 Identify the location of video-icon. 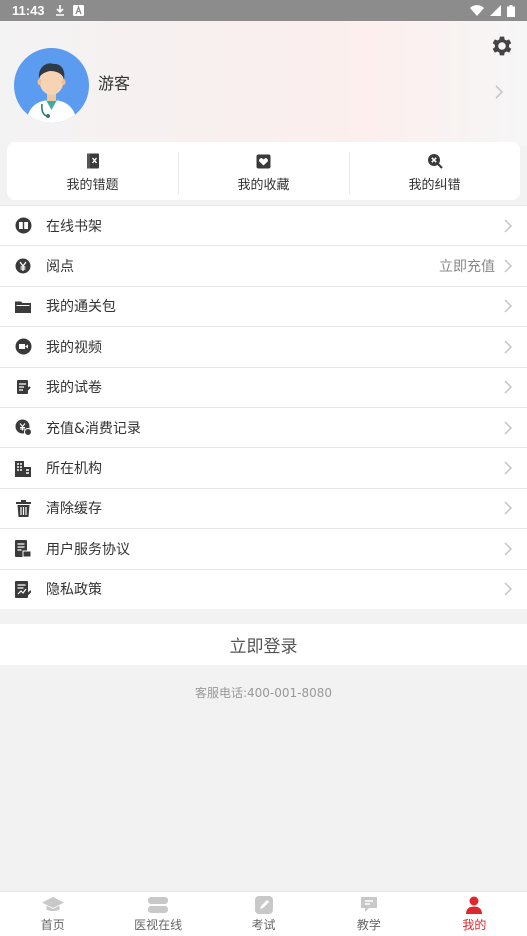
(23, 346).